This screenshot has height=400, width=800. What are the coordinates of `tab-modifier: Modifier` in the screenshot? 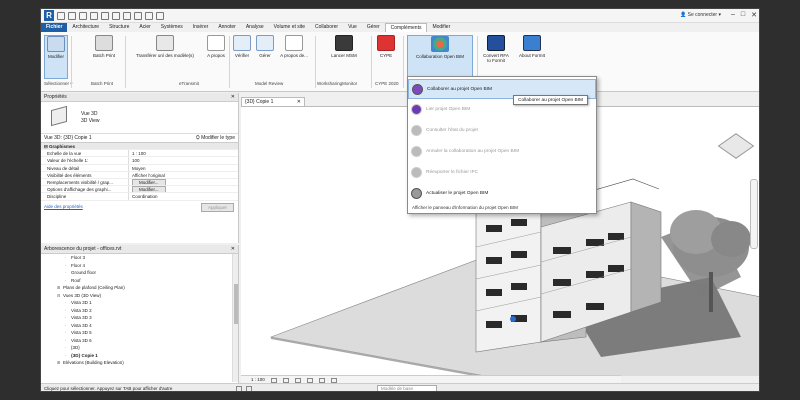 It's located at (441, 27).